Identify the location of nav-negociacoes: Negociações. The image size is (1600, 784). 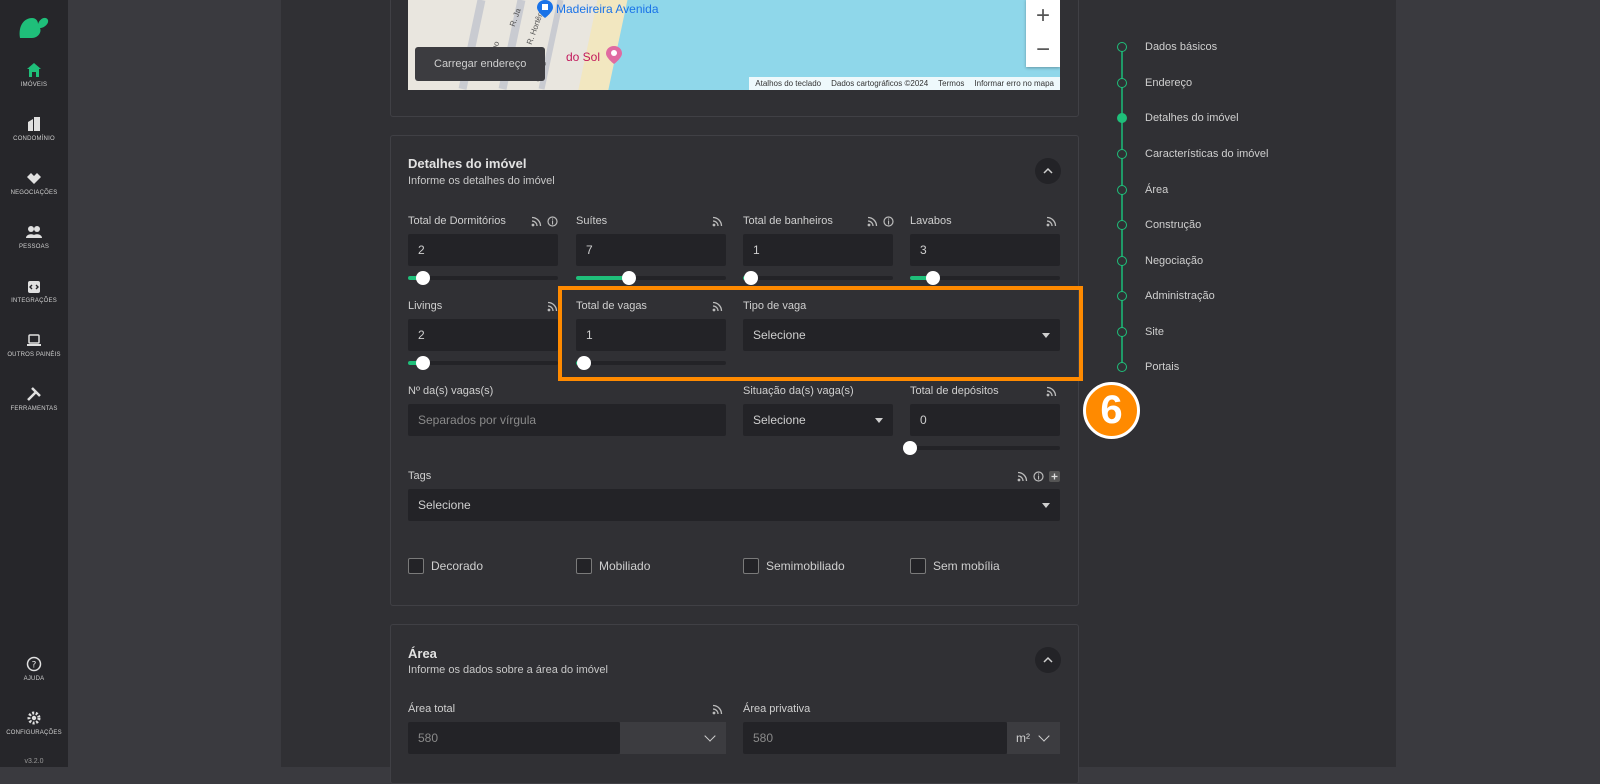
(34, 193).